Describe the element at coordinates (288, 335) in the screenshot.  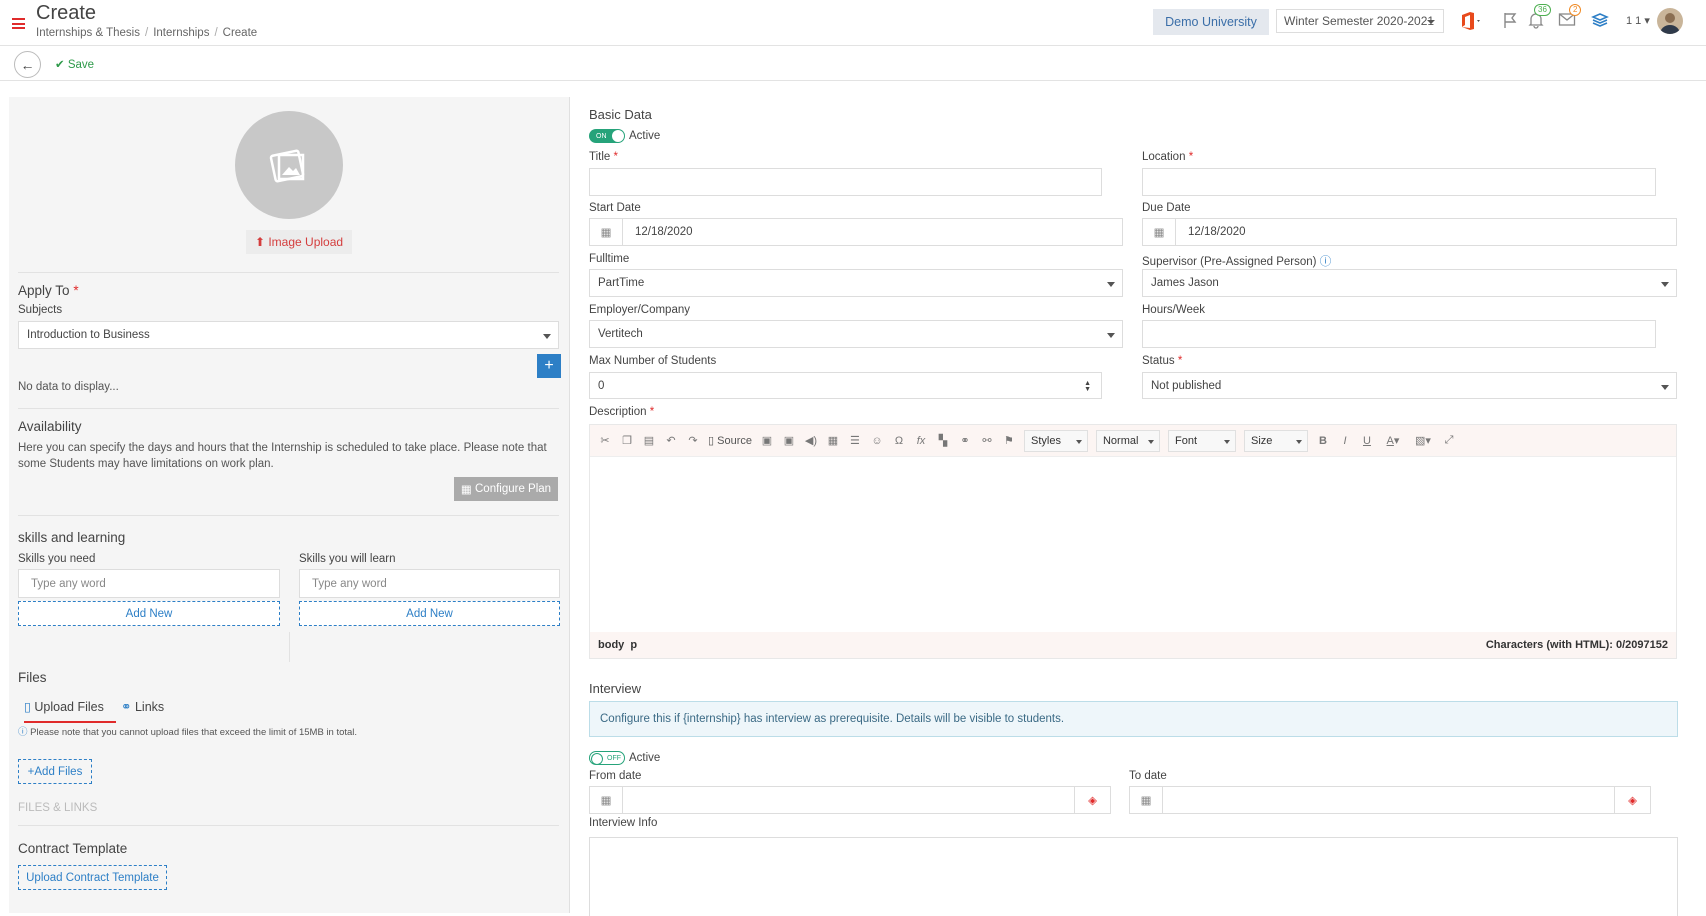
I see `subjects-select: Introduction to Business` at that location.